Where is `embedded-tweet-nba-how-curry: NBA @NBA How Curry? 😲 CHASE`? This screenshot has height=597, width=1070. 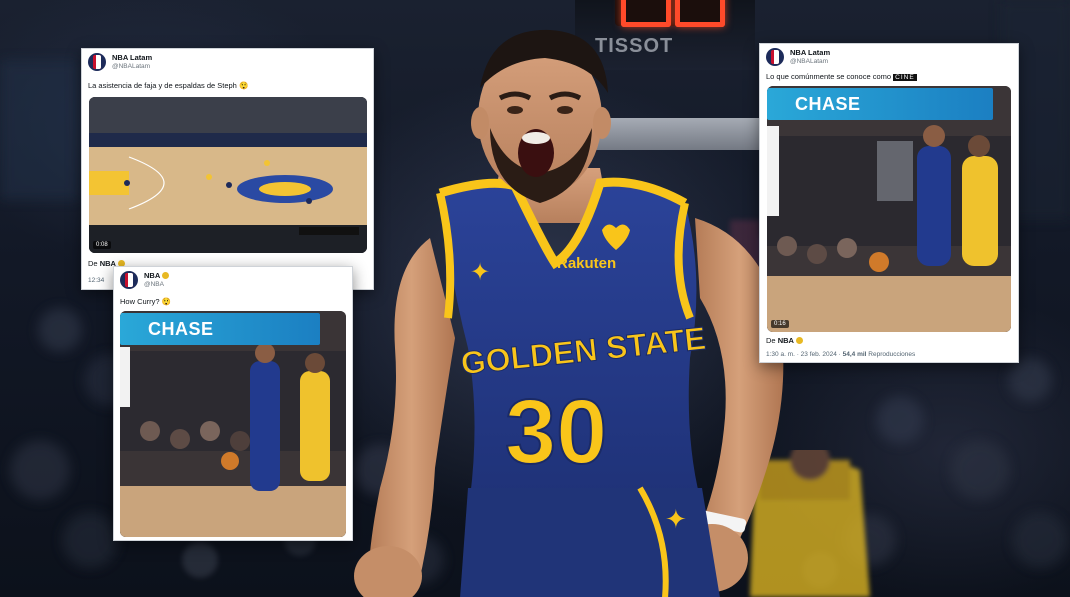
embedded-tweet-nba-how-curry: NBA @NBA How Curry? 😲 CHASE is located at coordinates (233, 403).